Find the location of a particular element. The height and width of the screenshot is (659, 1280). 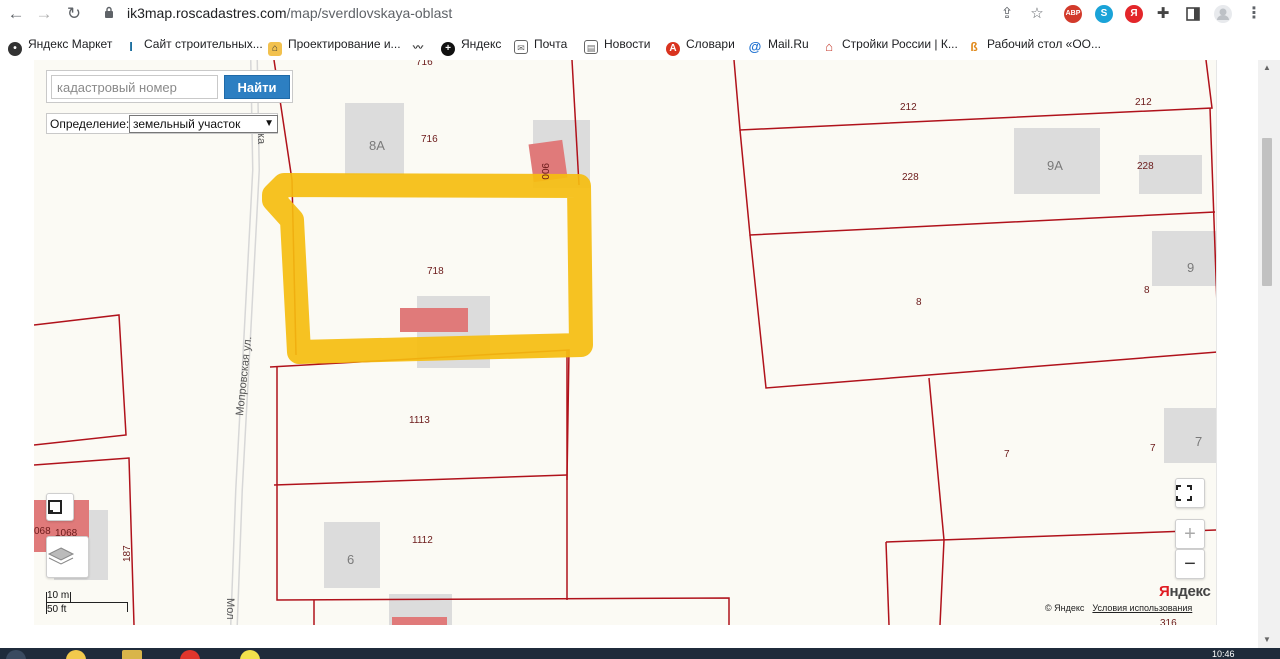

house-number-9: 9 is located at coordinates (1190, 267).